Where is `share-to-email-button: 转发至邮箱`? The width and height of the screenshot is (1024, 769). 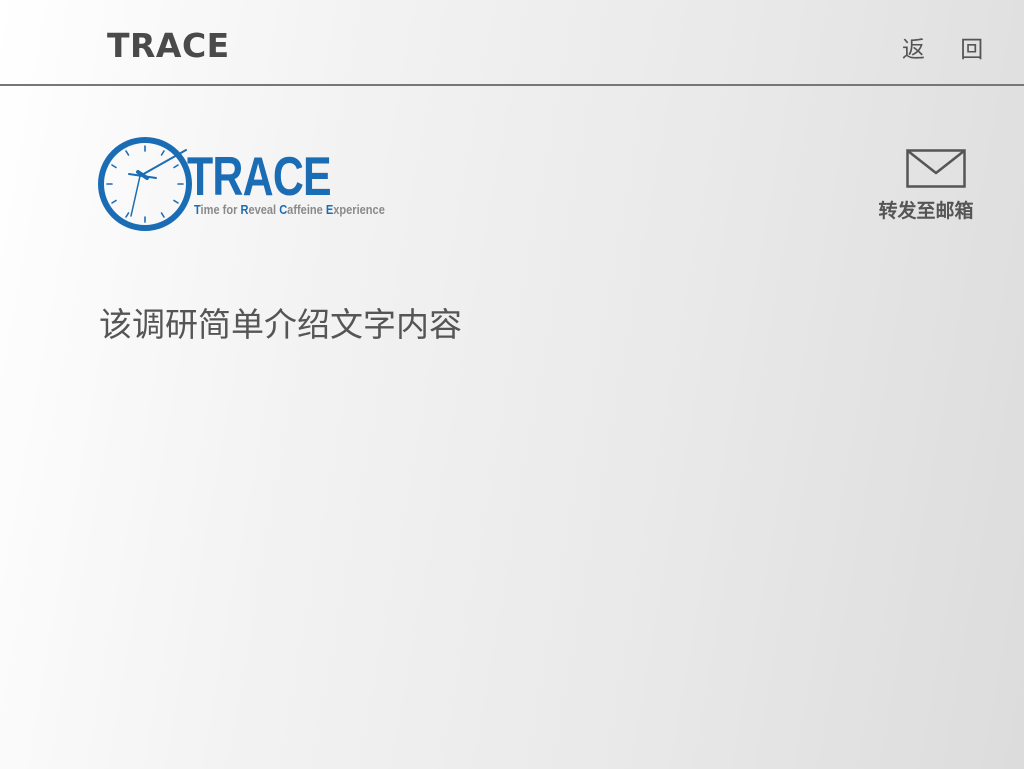 share-to-email-button: 转发至邮箱 is located at coordinates (926, 187).